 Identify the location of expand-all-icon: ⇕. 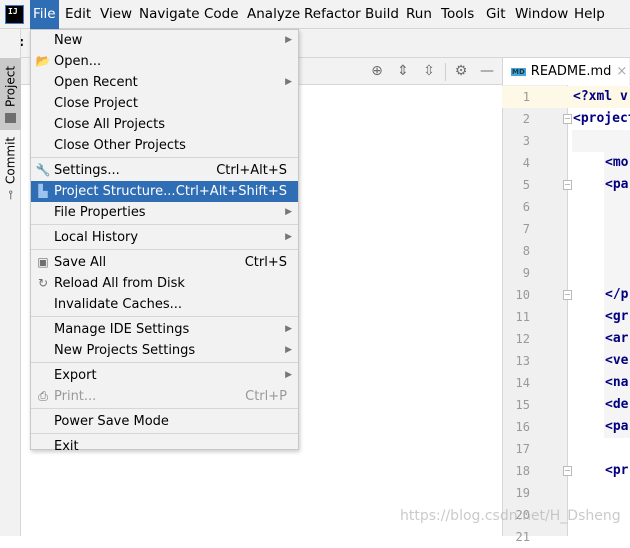
(403, 71).